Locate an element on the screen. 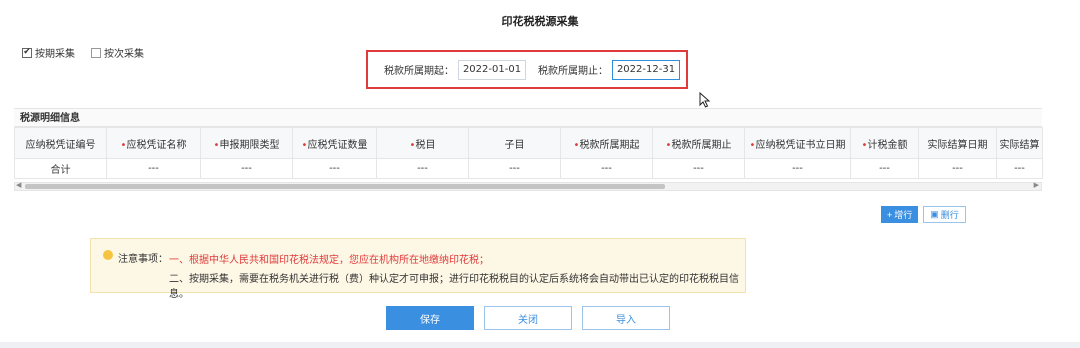  column-header: 实际结算 is located at coordinates (1019, 143).